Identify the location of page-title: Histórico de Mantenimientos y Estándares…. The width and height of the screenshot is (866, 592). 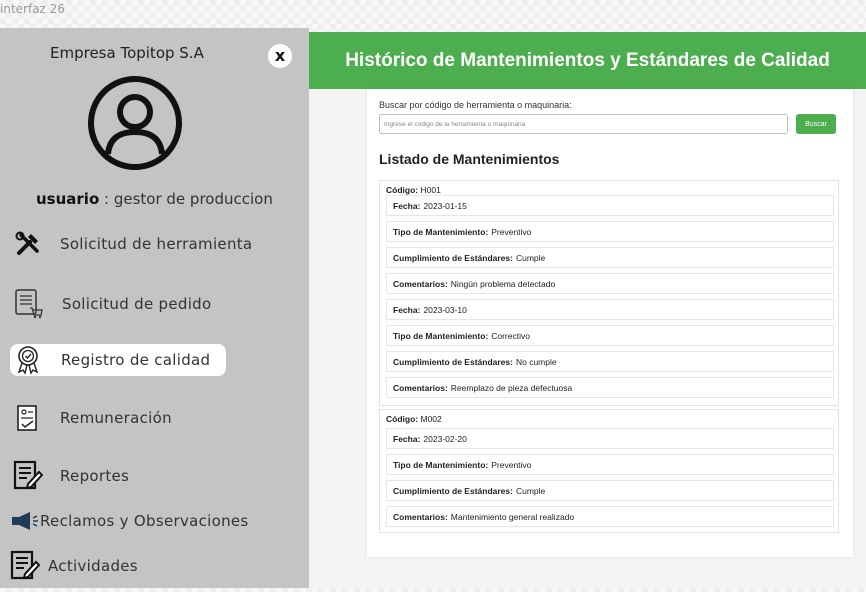
(587, 60).